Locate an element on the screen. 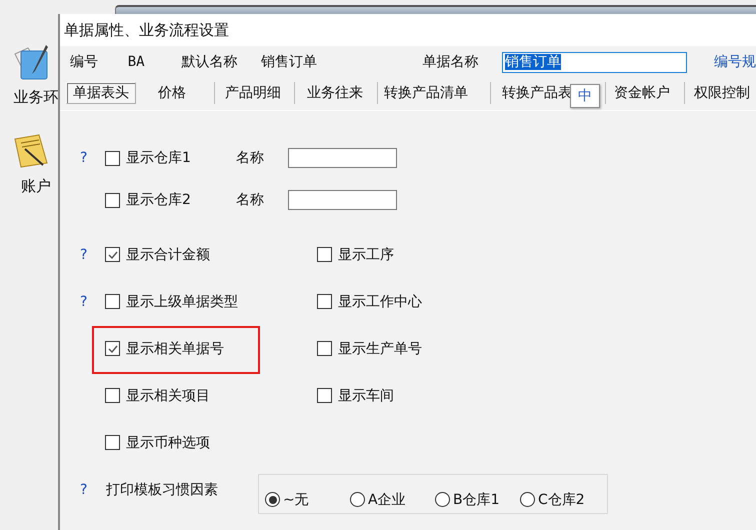 Image resolution: width=756 pixels, height=530 pixels. radio-label: ~无 is located at coordinates (296, 499).